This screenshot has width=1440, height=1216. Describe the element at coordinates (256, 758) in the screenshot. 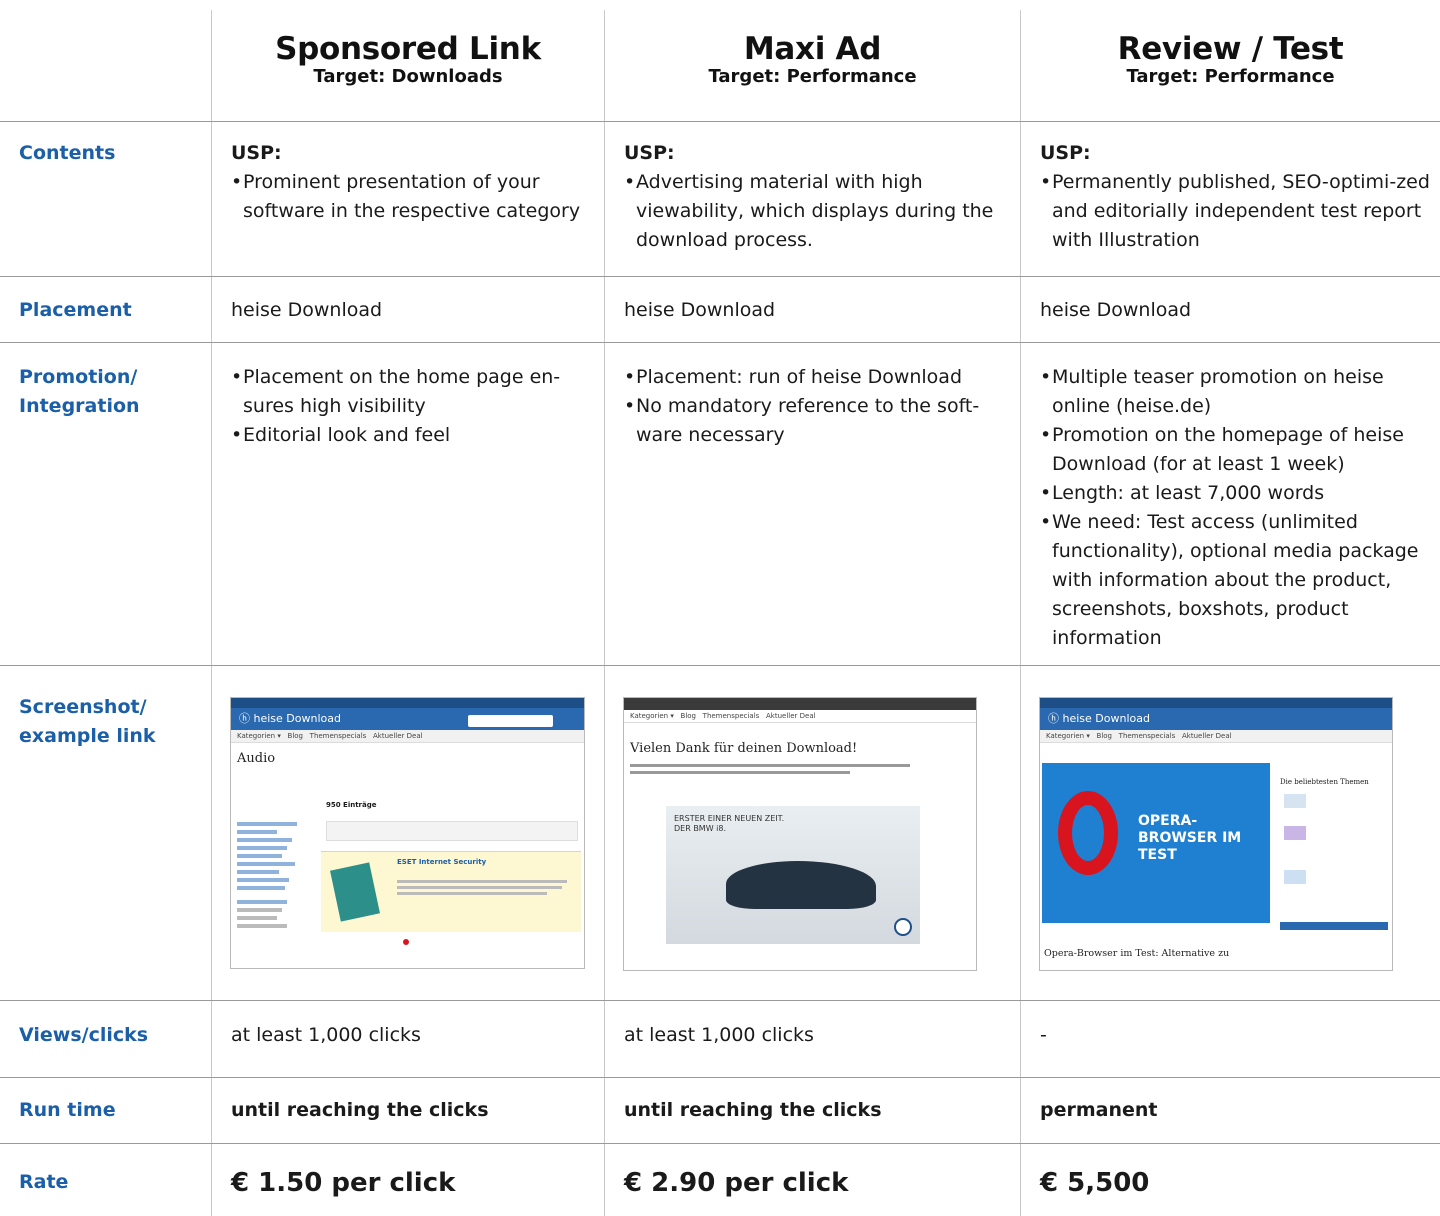

I see `screenshot-heading: Audio` at that location.